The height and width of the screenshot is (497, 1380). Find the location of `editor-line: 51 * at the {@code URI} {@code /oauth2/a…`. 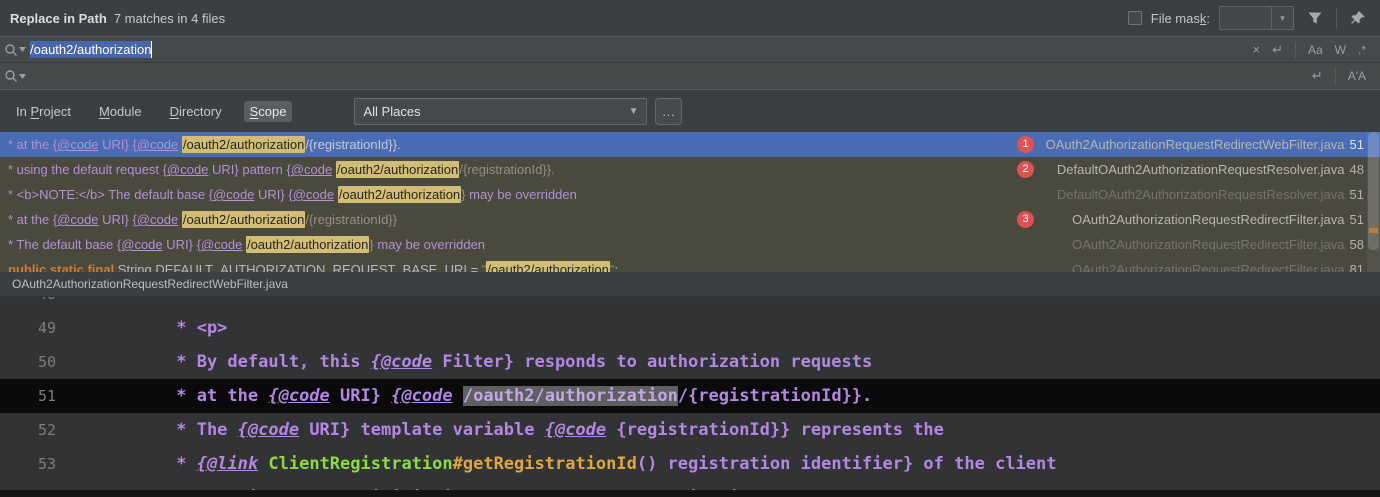

editor-line: 51 * at the {@code URI} {@code /oauth2/a… is located at coordinates (690, 396).